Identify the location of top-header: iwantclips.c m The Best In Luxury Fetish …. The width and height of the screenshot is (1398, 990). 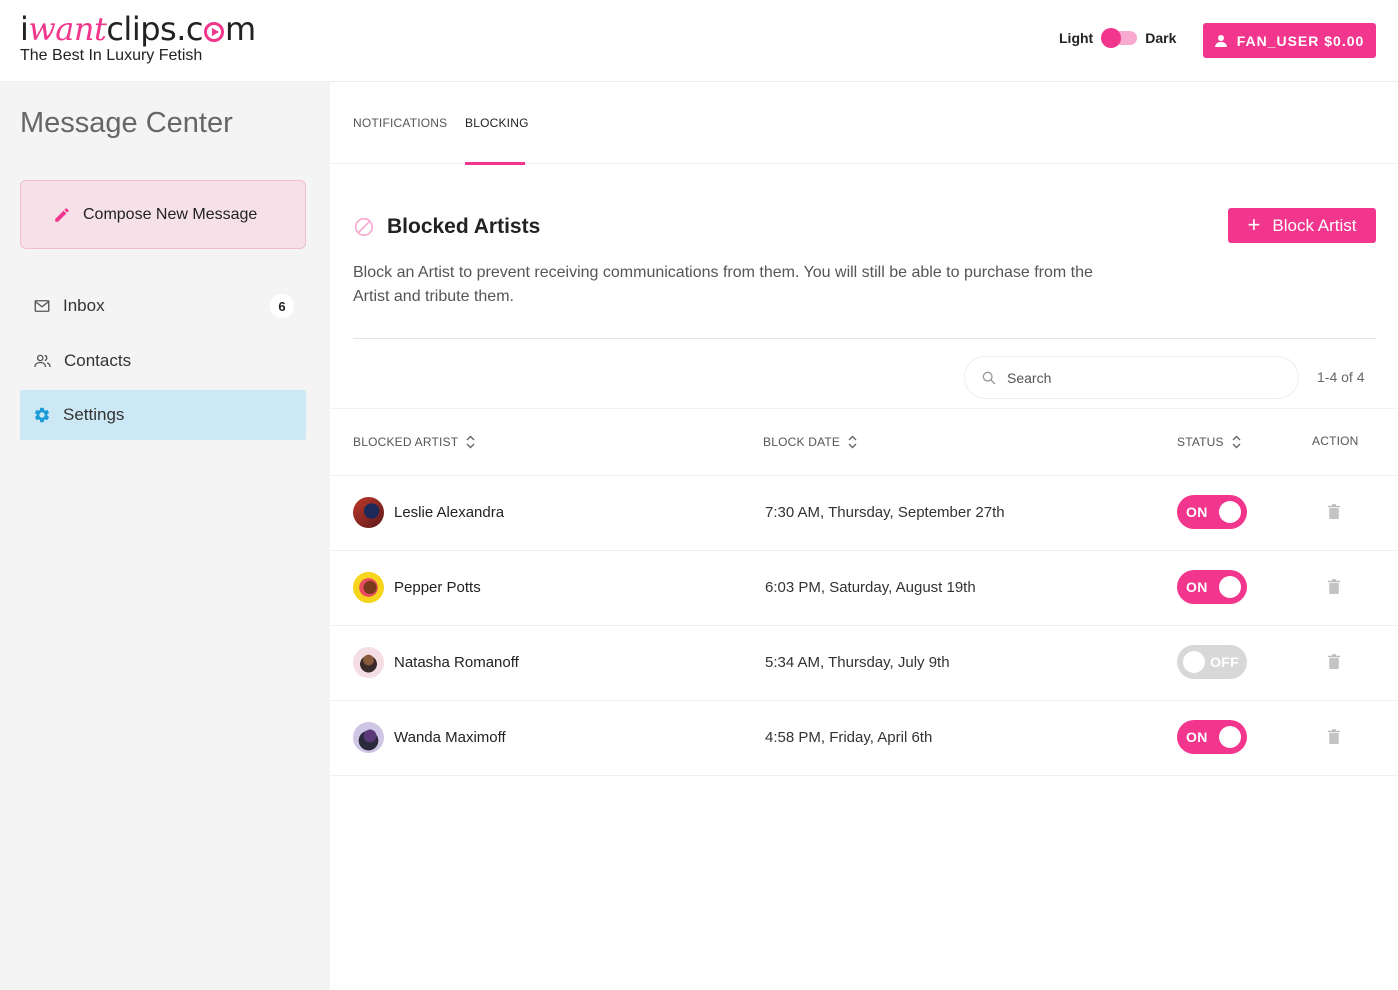
(699, 41).